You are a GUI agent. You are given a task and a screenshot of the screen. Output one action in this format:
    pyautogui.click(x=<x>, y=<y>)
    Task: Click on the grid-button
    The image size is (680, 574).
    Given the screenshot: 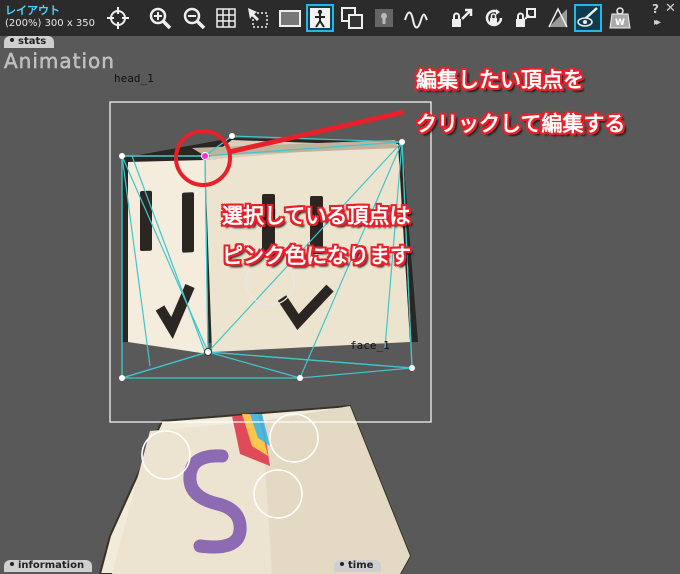 What is the action you would take?
    pyautogui.click(x=226, y=18)
    